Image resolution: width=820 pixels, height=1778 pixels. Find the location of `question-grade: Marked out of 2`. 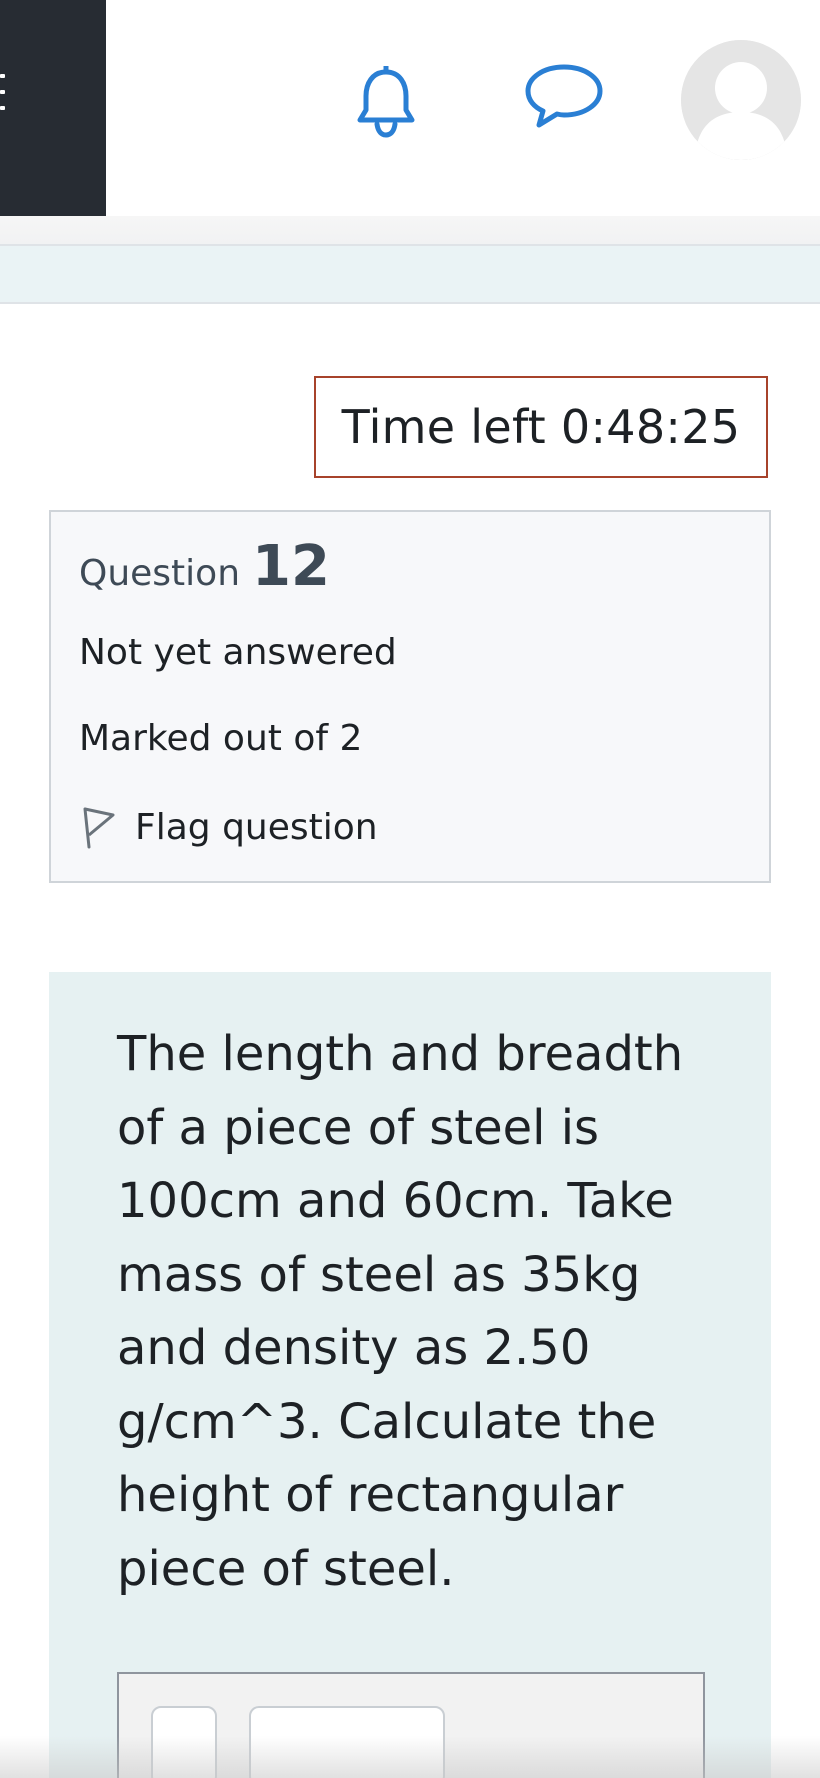

question-grade: Marked out of 2 is located at coordinates (221, 738).